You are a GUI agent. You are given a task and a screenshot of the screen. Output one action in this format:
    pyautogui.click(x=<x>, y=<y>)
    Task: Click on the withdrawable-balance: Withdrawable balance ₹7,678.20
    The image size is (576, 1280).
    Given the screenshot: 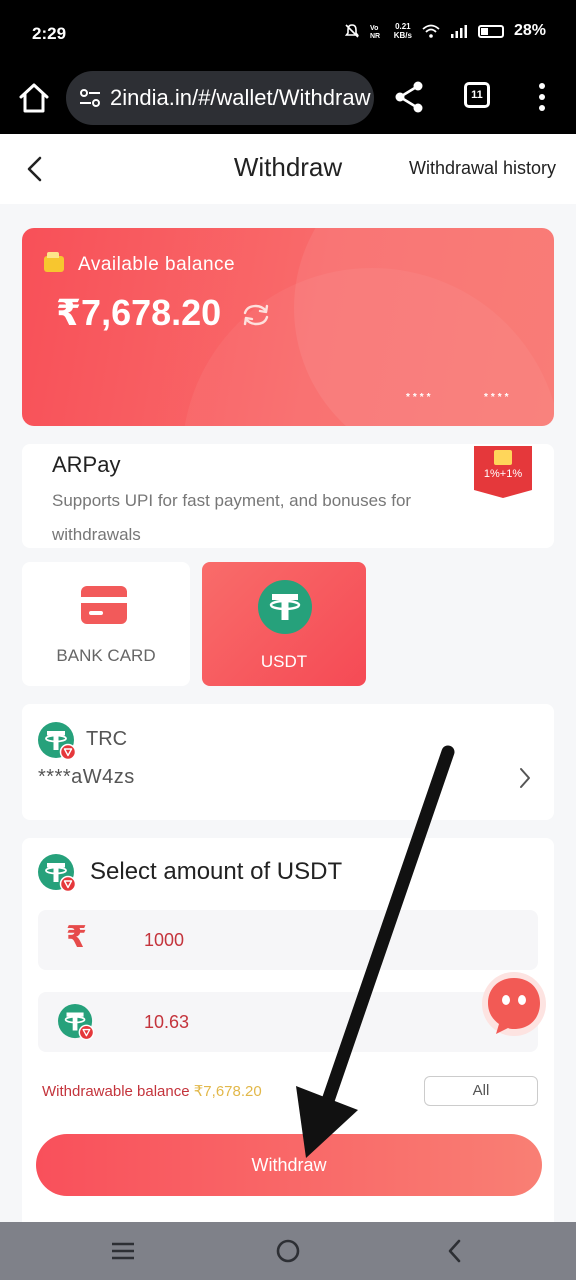 What is the action you would take?
    pyautogui.click(x=152, y=1091)
    